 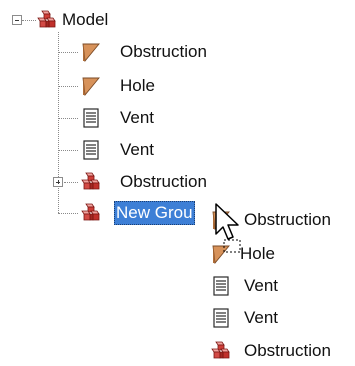 I want to click on tree-node-label: Hole, so click(x=137, y=85).